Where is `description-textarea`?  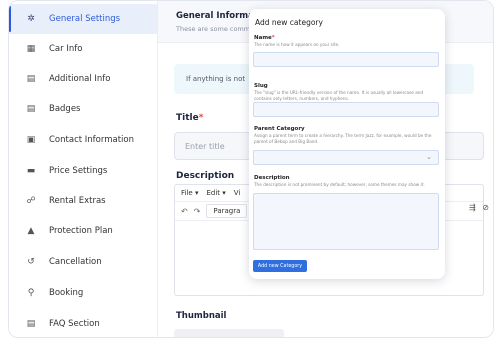 description-textarea is located at coordinates (346, 221).